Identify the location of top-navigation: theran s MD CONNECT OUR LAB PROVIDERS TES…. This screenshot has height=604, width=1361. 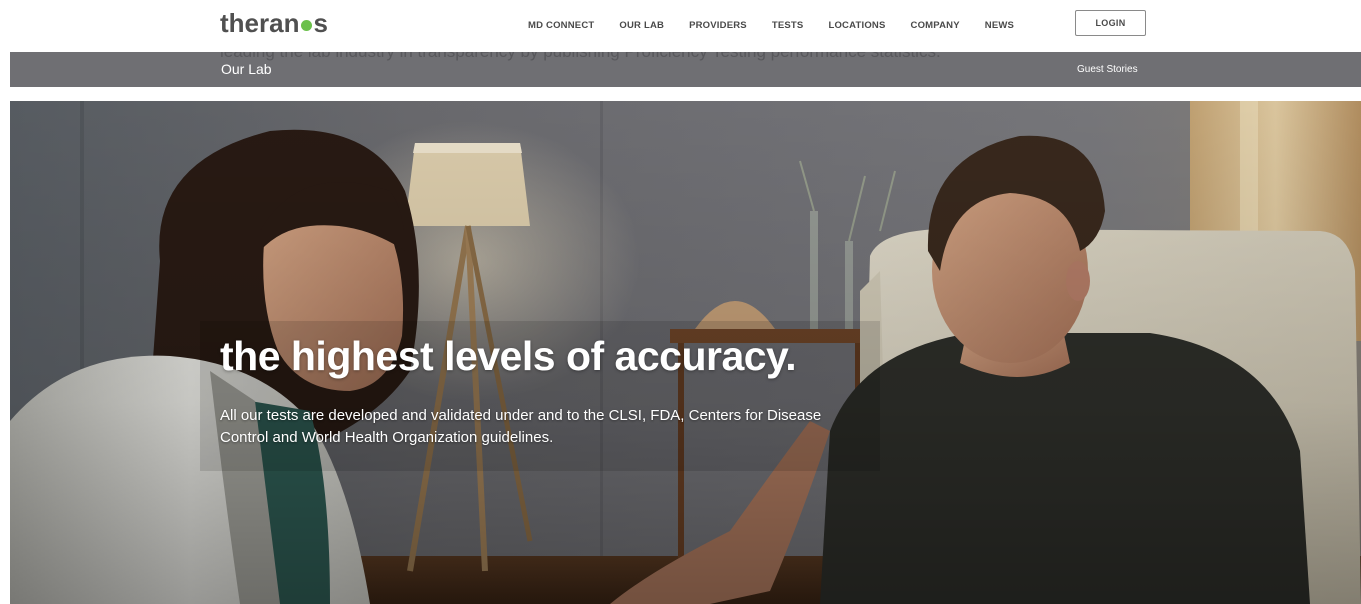
(680, 25).